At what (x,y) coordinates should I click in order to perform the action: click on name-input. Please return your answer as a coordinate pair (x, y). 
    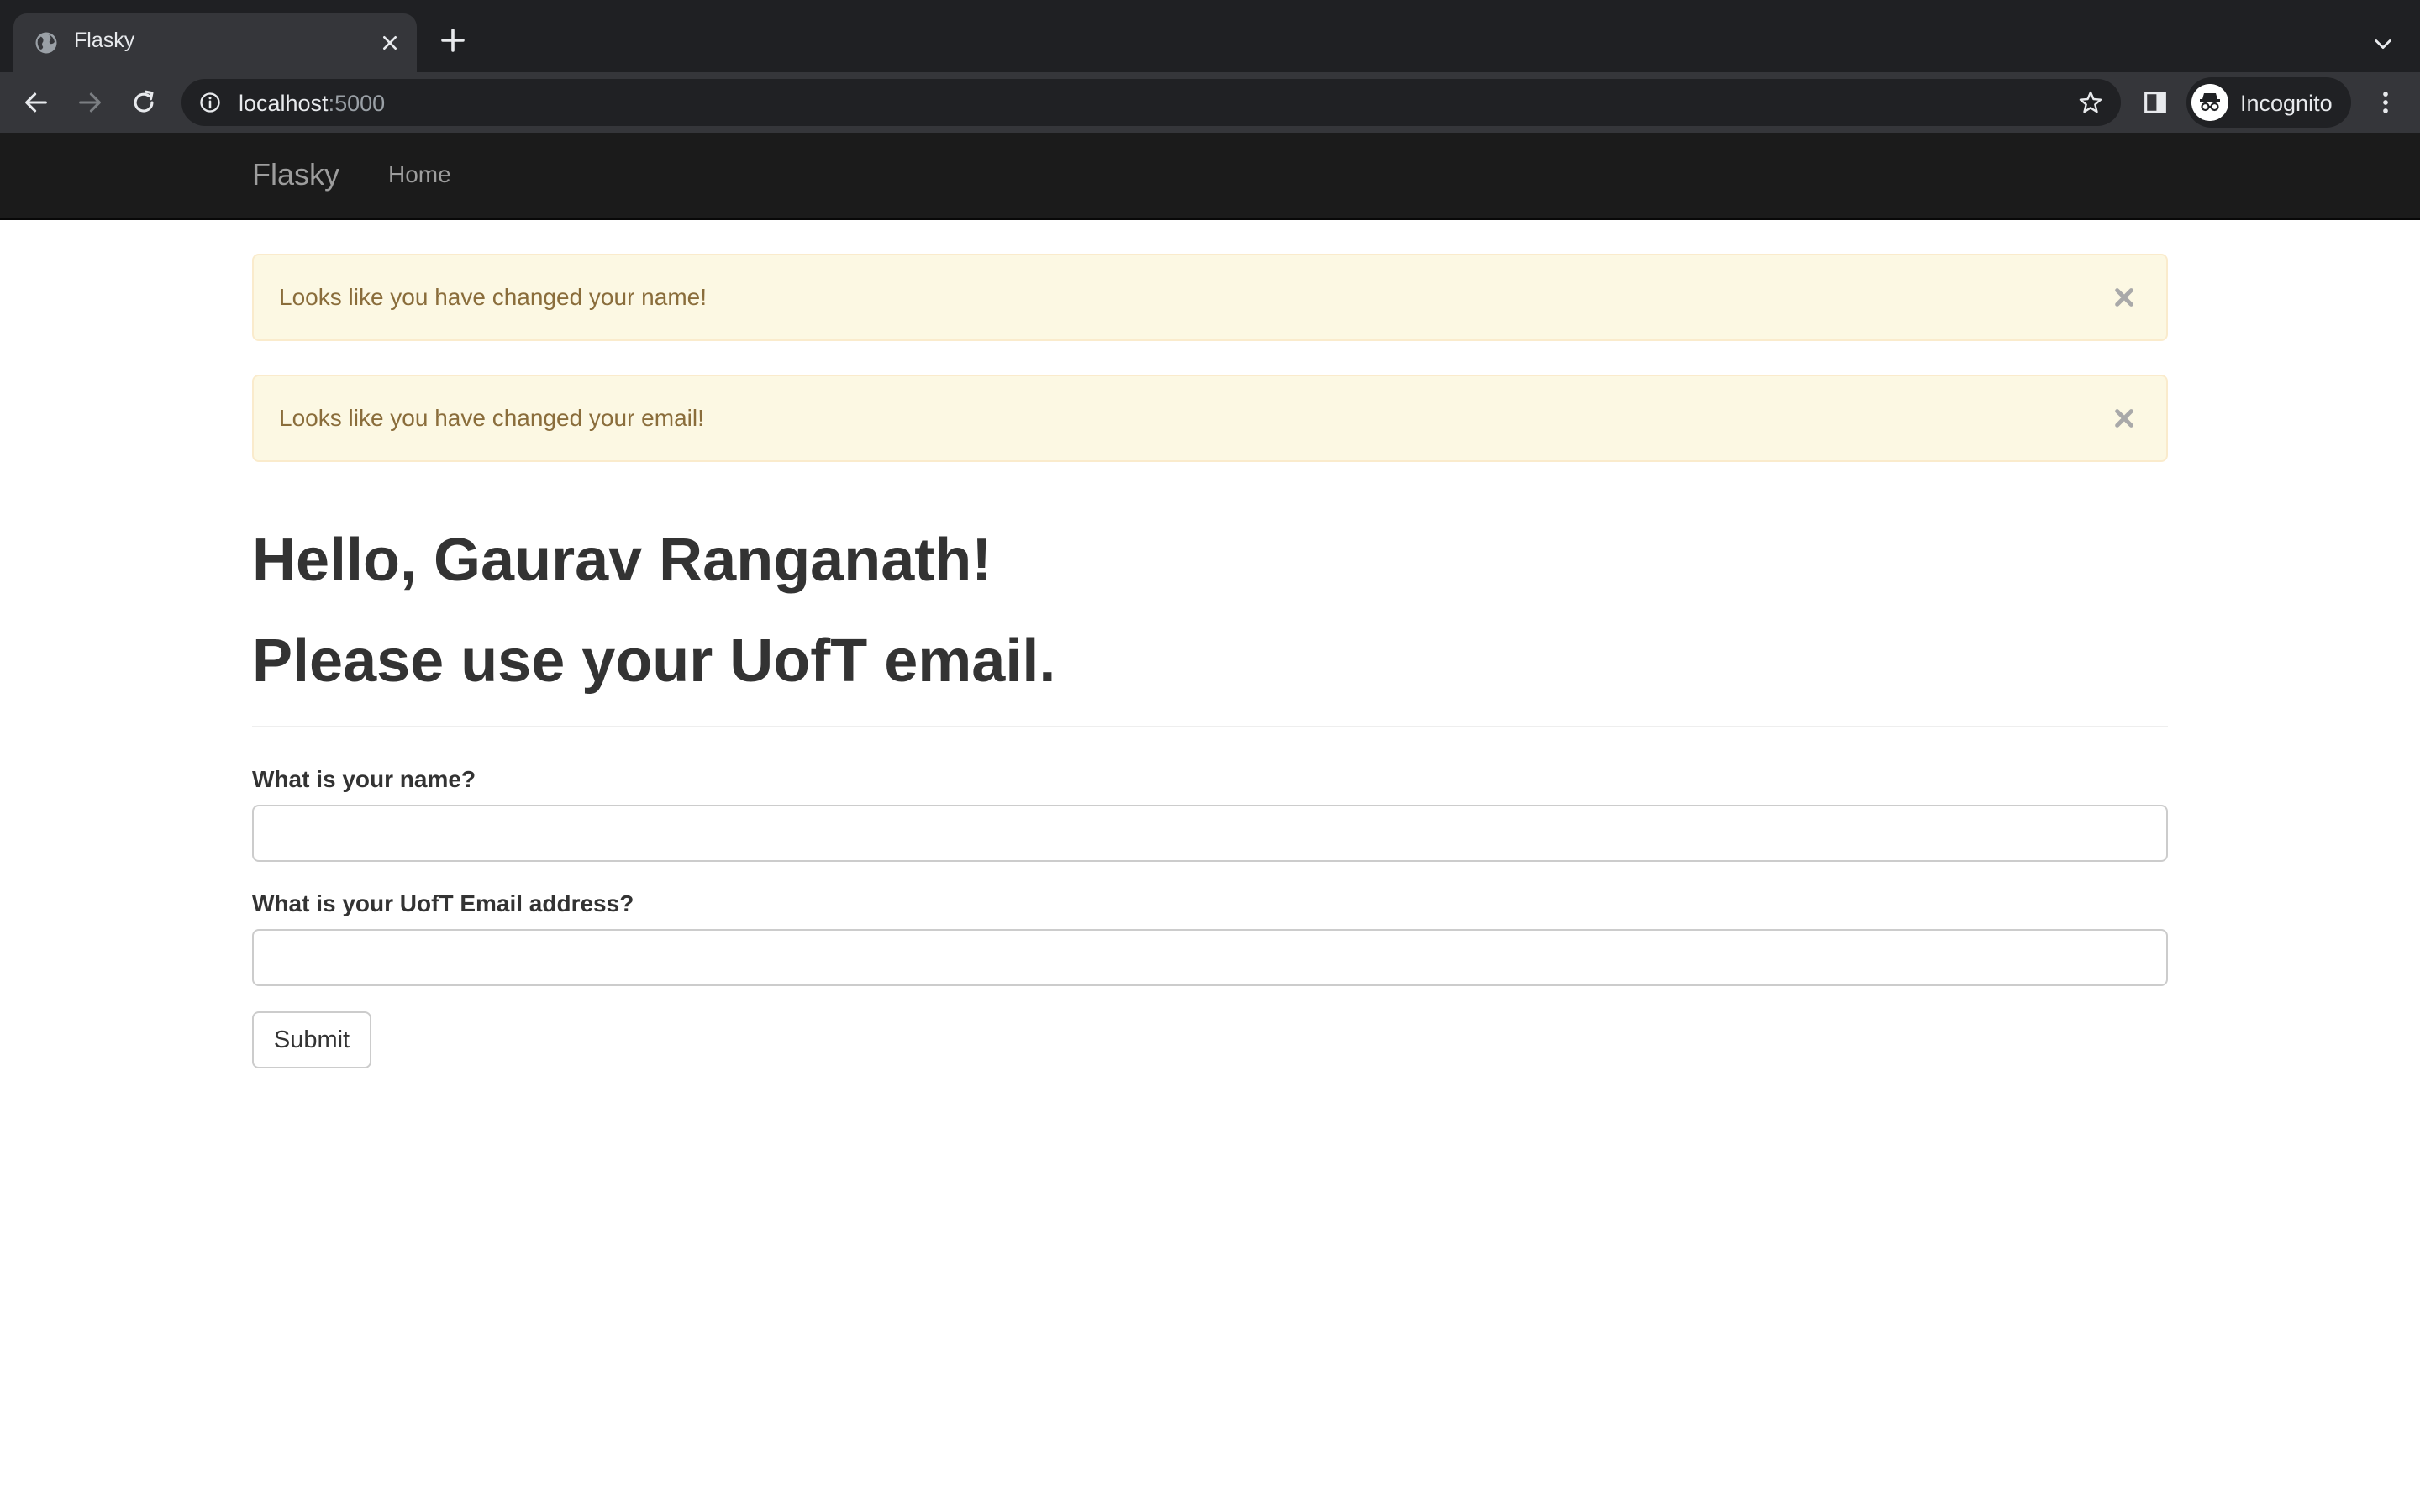
    Looking at the image, I should click on (1210, 833).